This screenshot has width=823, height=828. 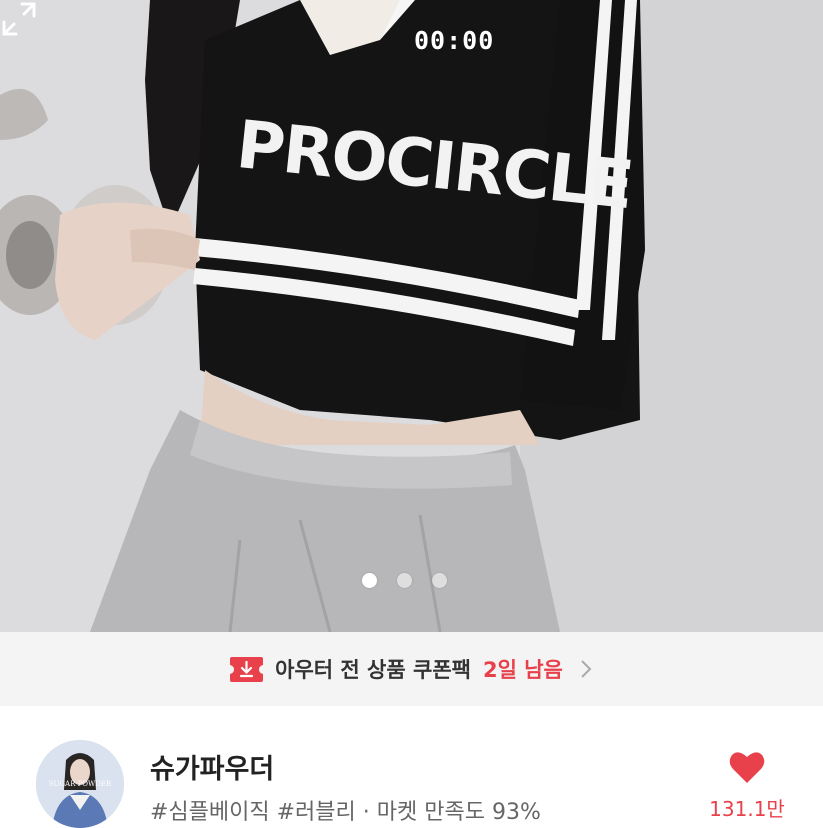 I want to click on shop-tags: #심플베이직 #러블리 · 마켓 만족도 93%, so click(x=345, y=812).